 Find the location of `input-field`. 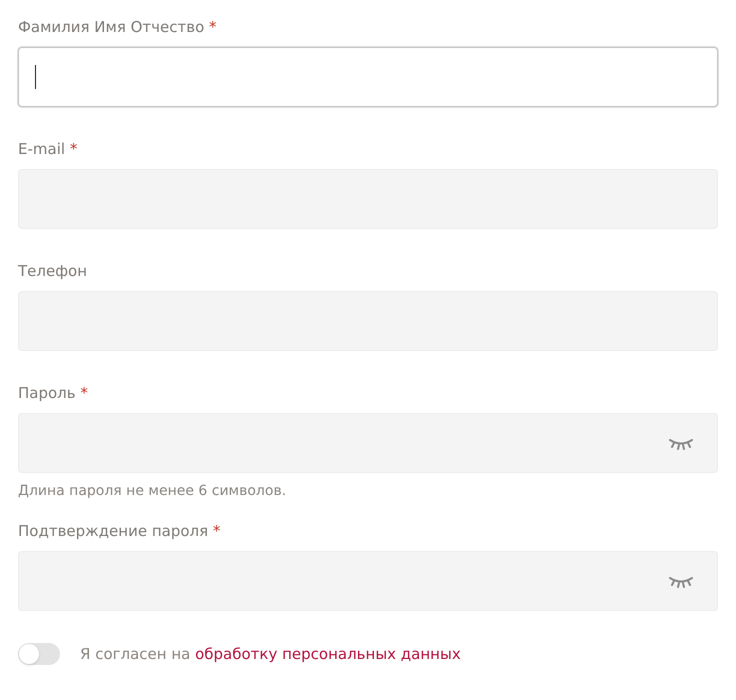

input-field is located at coordinates (368, 77).